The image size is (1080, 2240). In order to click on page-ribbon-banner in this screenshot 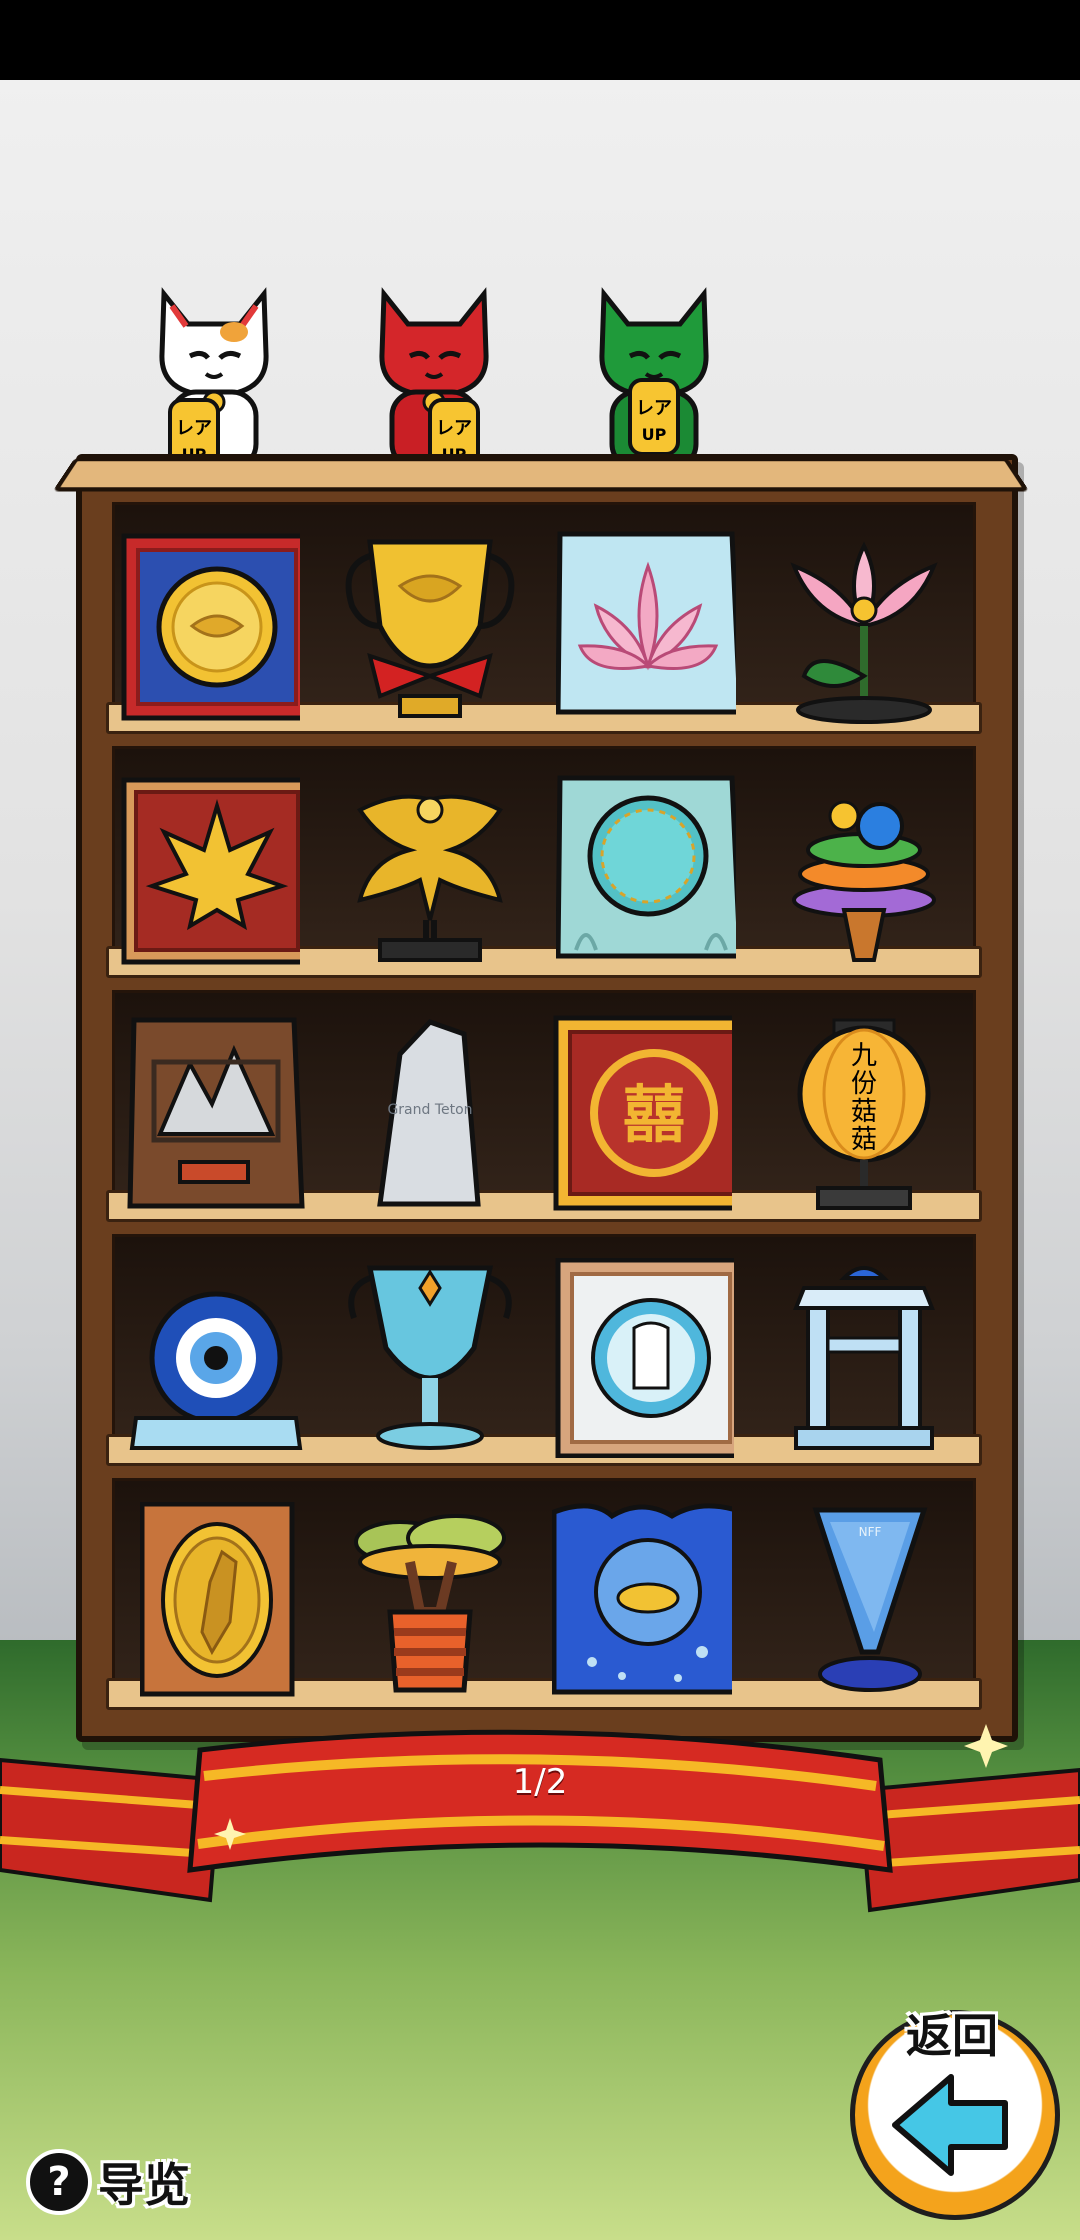, I will do `click(540, 1818)`.